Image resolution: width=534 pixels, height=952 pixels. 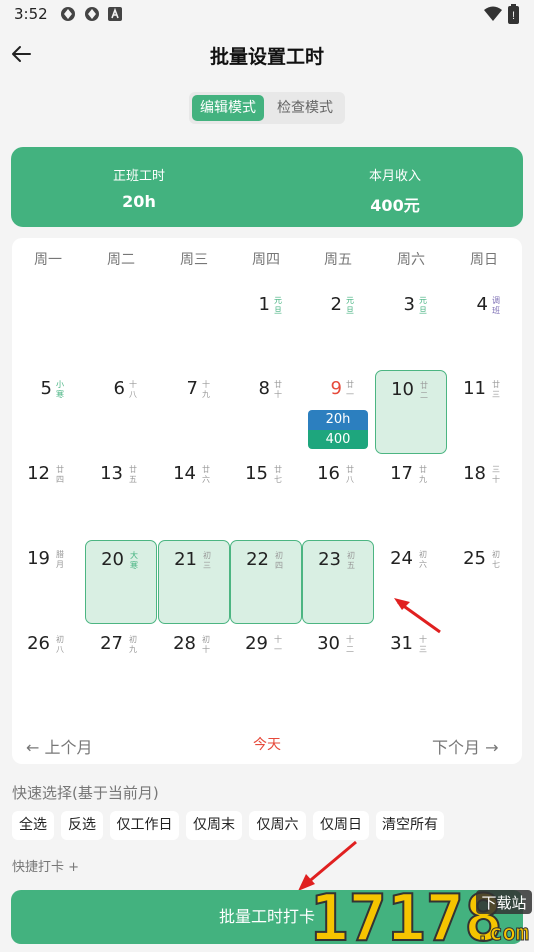 I want to click on day-cell-16: 16 廿八, so click(x=338, y=497).